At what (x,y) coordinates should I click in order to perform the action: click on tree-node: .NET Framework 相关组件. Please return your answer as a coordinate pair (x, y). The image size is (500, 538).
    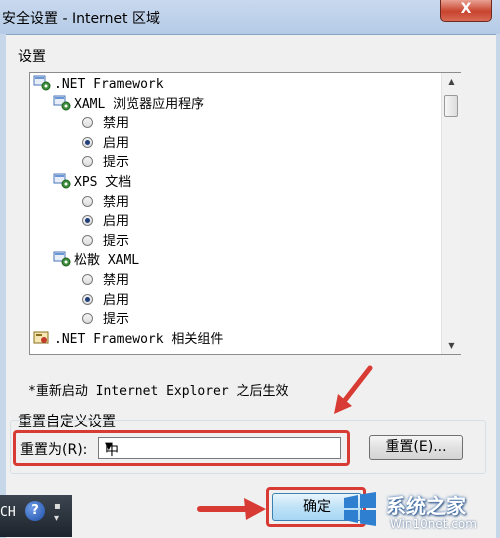
    Looking at the image, I should click on (128, 339).